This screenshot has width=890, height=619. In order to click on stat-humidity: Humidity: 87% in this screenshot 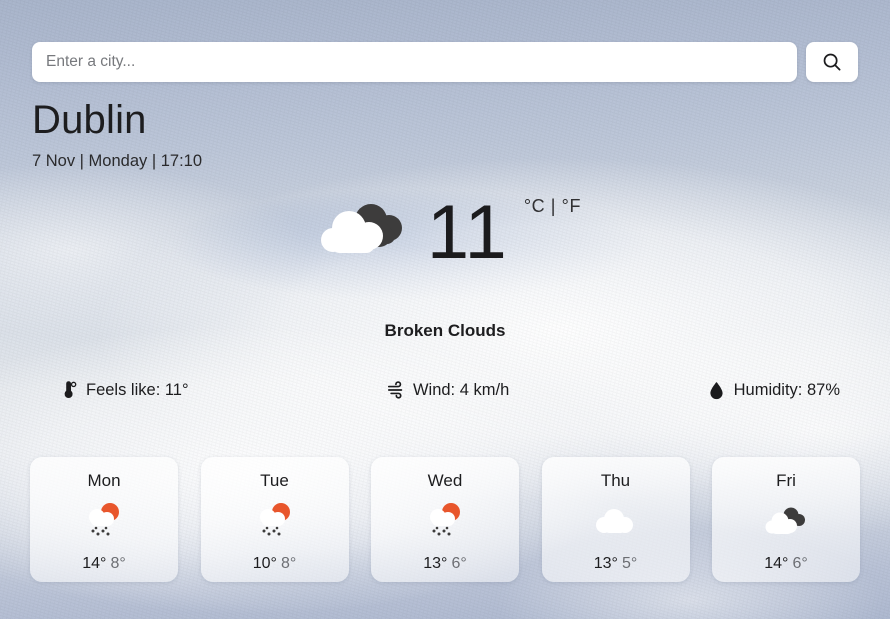, I will do `click(774, 390)`.